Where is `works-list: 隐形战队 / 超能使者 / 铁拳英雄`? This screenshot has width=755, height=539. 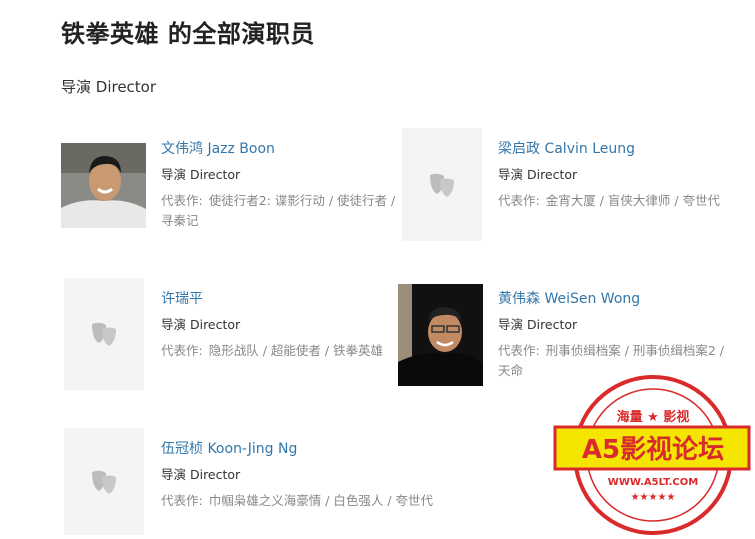
works-list: 隐形战队 / 超能使者 / 铁拳英雄 is located at coordinates (296, 350).